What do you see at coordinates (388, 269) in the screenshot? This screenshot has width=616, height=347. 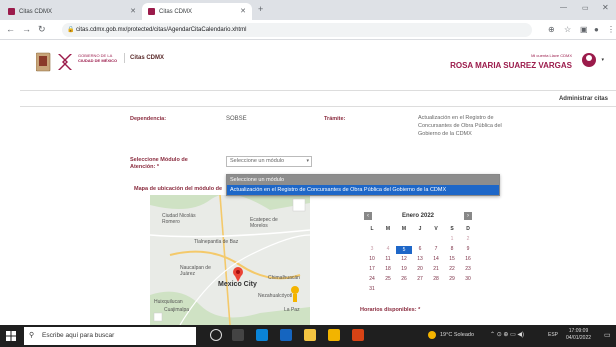 I see `calendar-day: 18` at bounding box center [388, 269].